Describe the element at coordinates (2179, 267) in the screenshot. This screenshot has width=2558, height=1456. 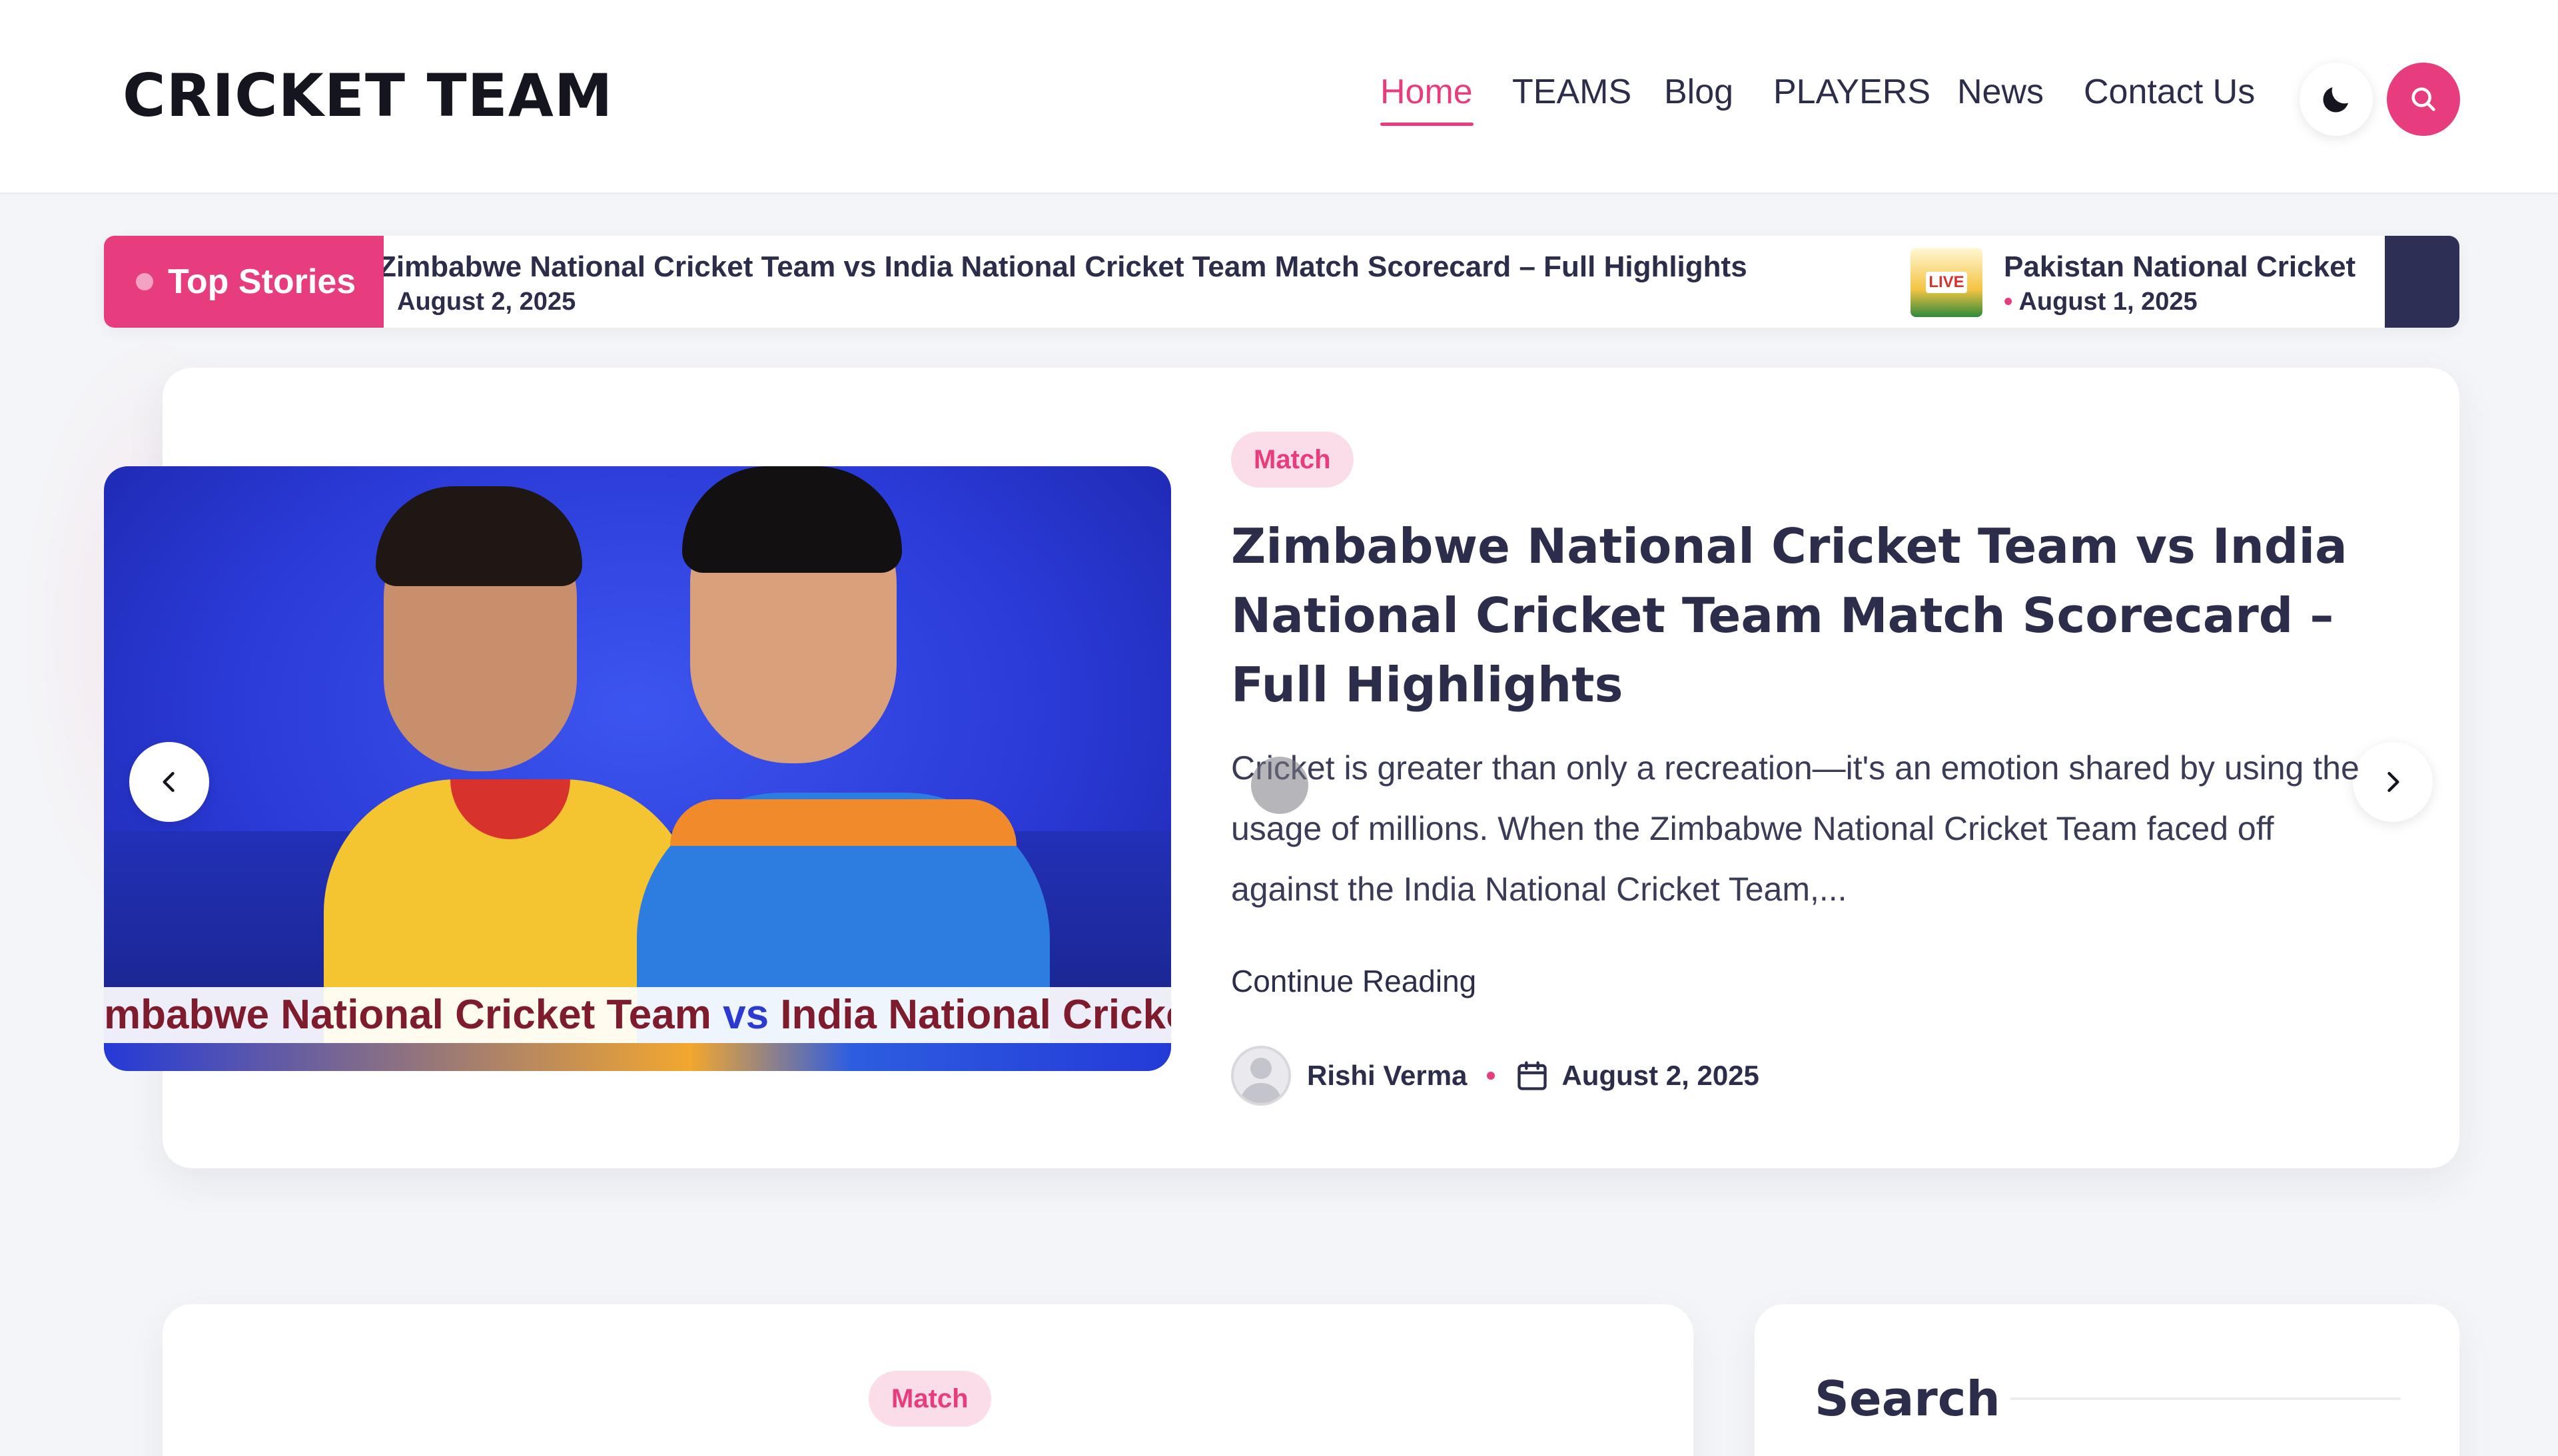
I see `ticker-item-title: Pakistan National Cricket` at that location.